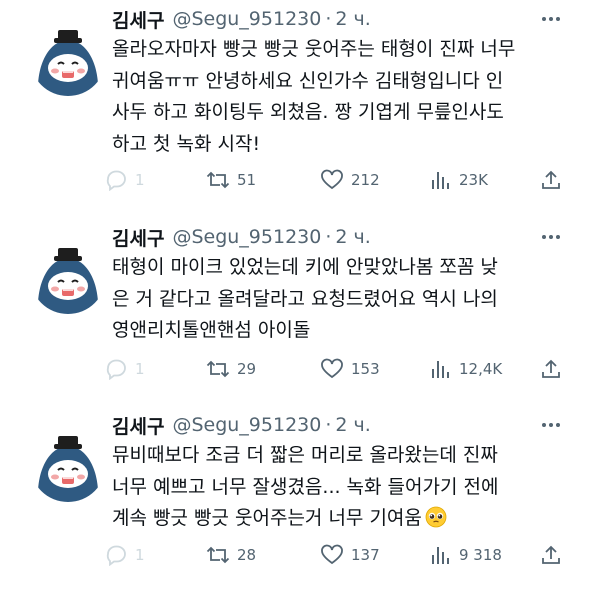 This screenshot has width=592, height=604. What do you see at coordinates (350, 555) in the screenshot?
I see `like-button: 137` at bounding box center [350, 555].